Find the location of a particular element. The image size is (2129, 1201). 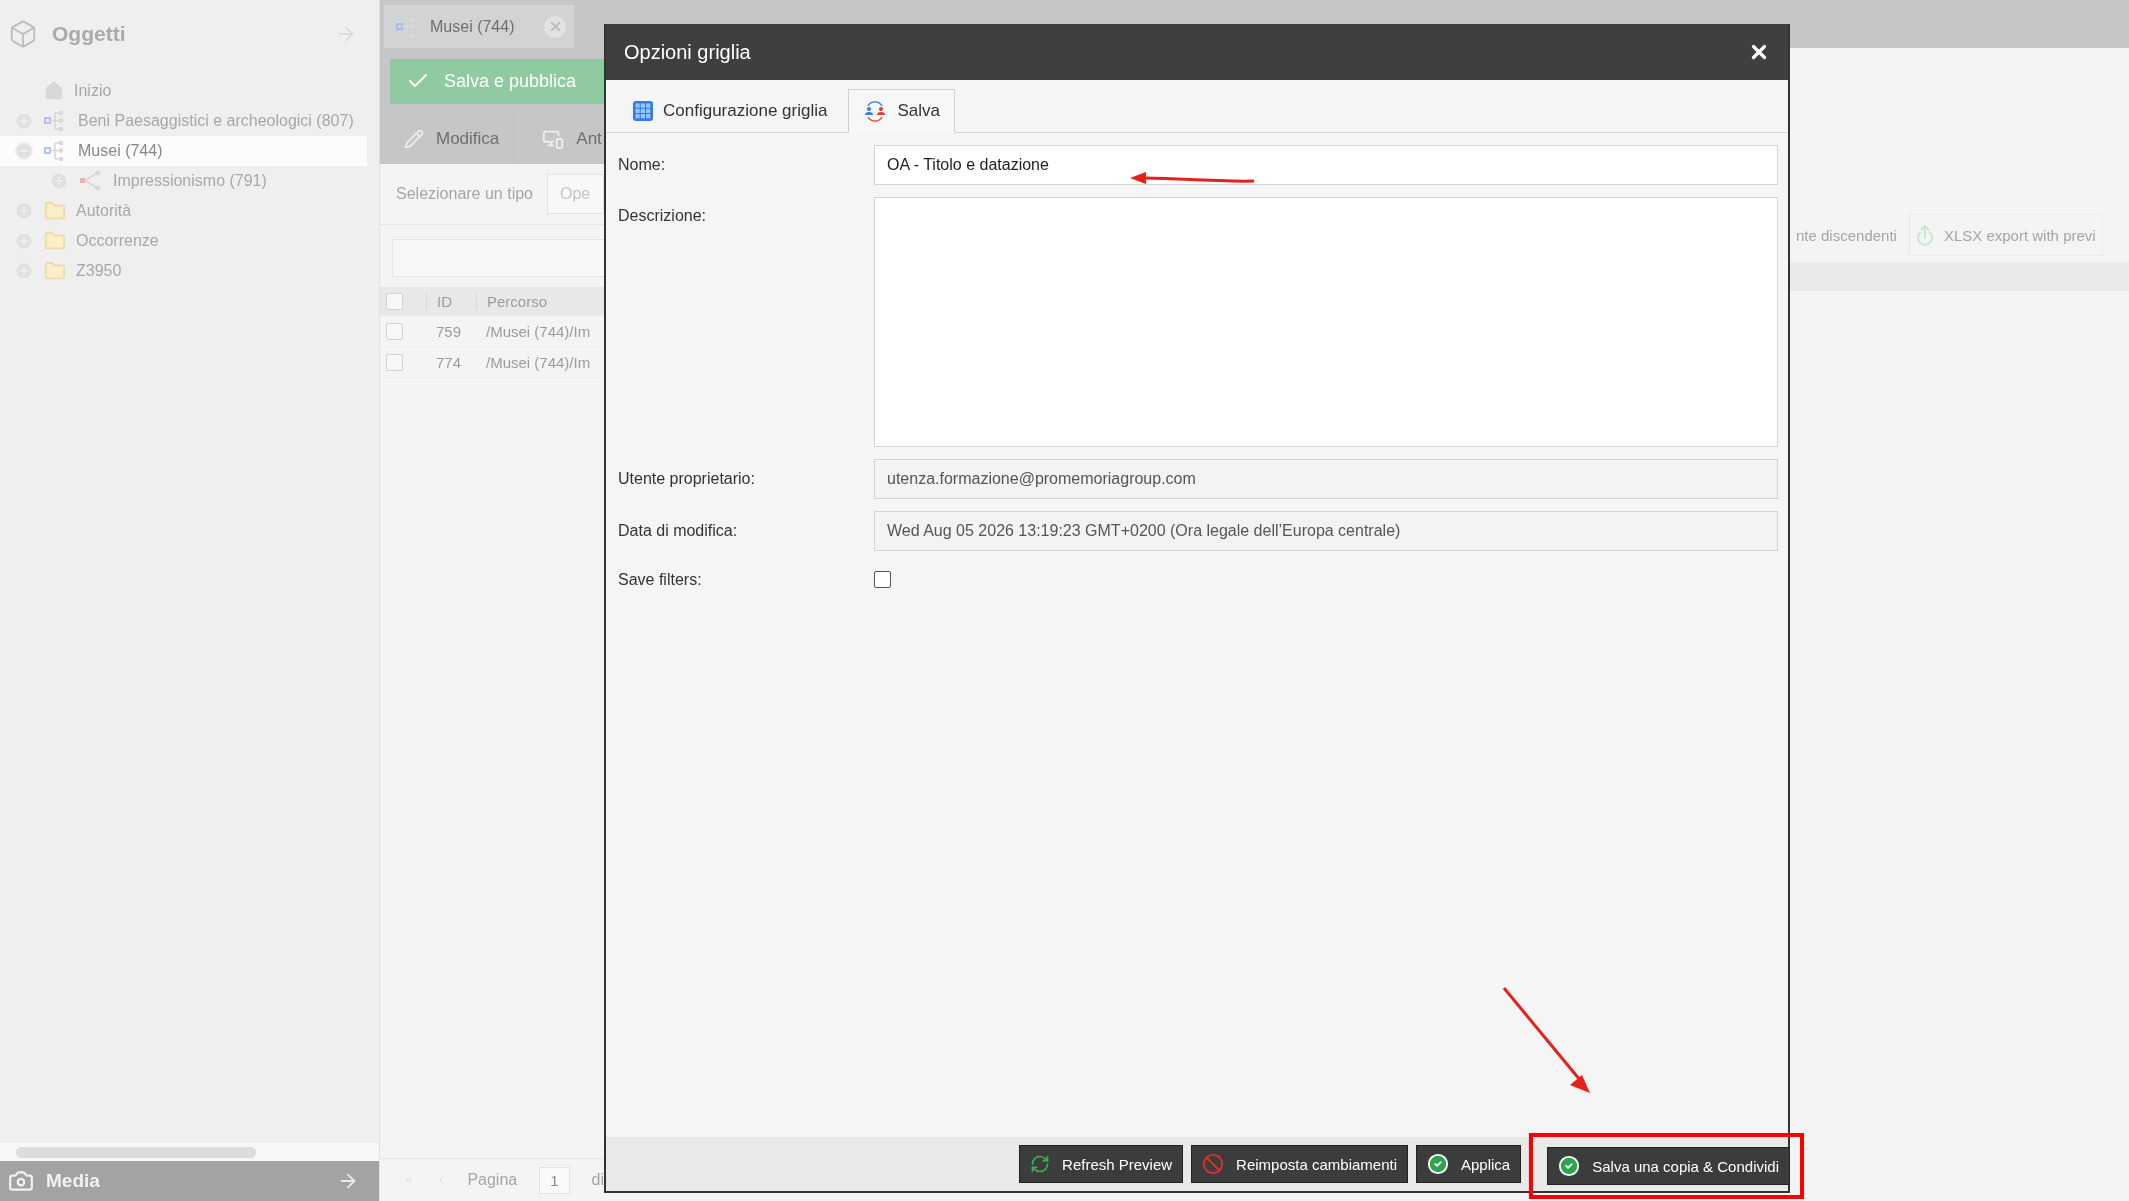

camera-icon is located at coordinates (21, 1181).